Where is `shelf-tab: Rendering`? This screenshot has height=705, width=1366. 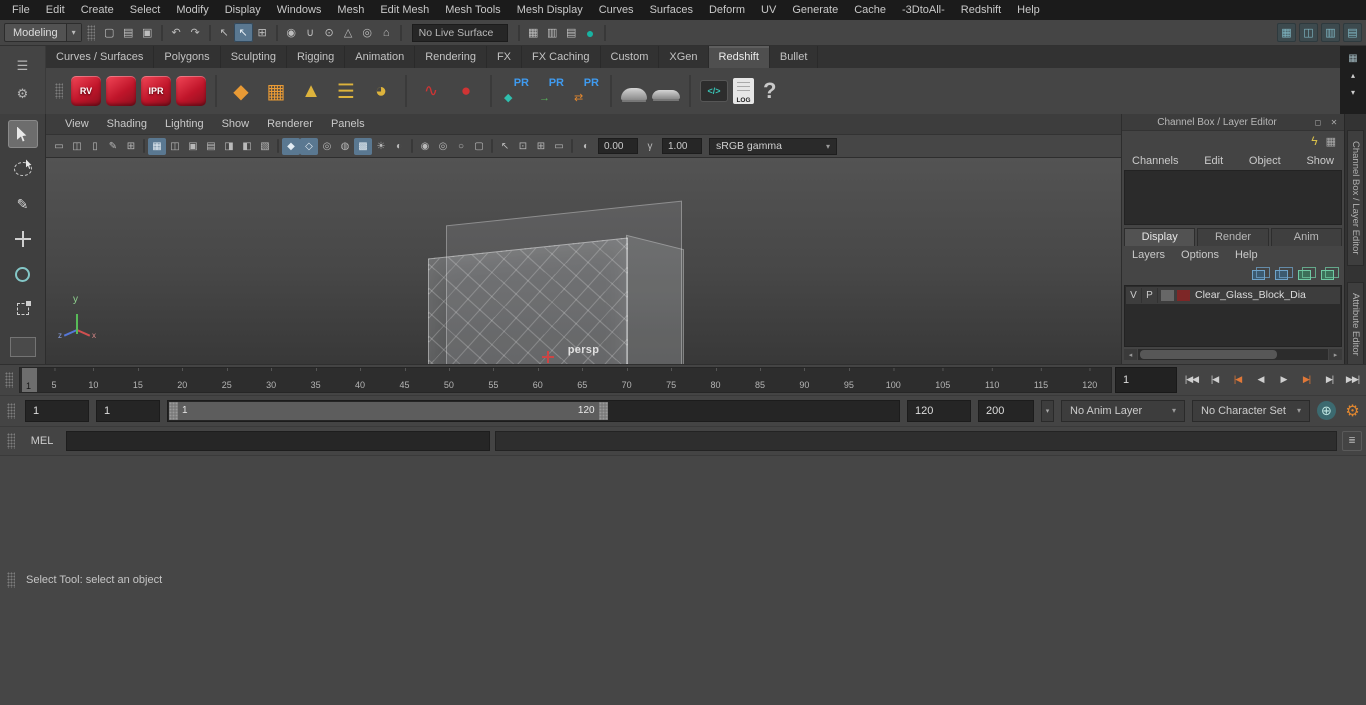 shelf-tab: Rendering is located at coordinates (451, 57).